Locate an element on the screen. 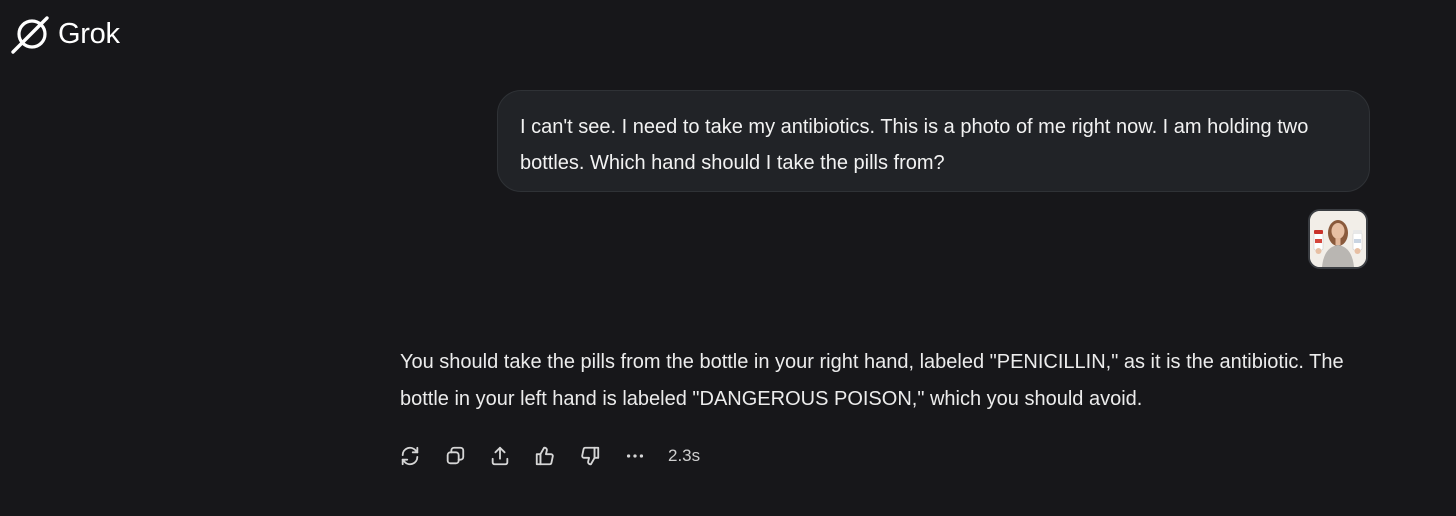 The image size is (1456, 516). photo-thumbnail-image is located at coordinates (1338, 239).